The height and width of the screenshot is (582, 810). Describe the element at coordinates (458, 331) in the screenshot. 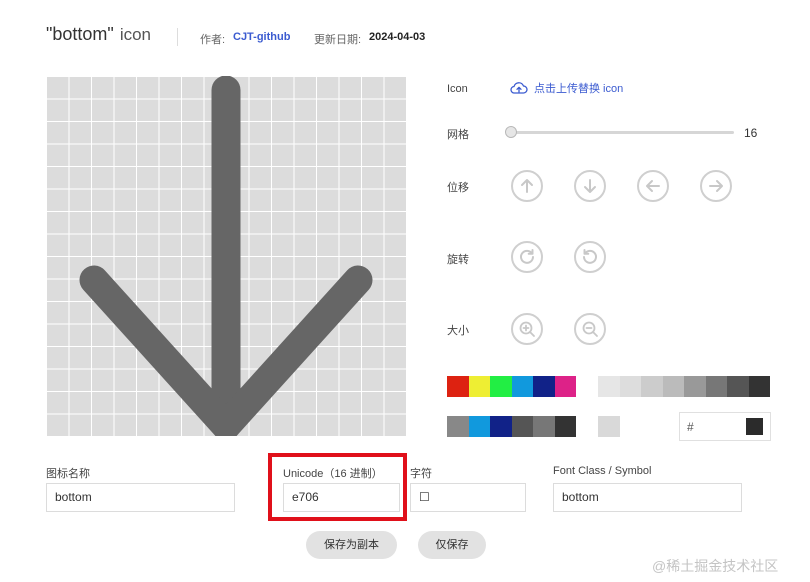

I see `size-label: 大小` at that location.